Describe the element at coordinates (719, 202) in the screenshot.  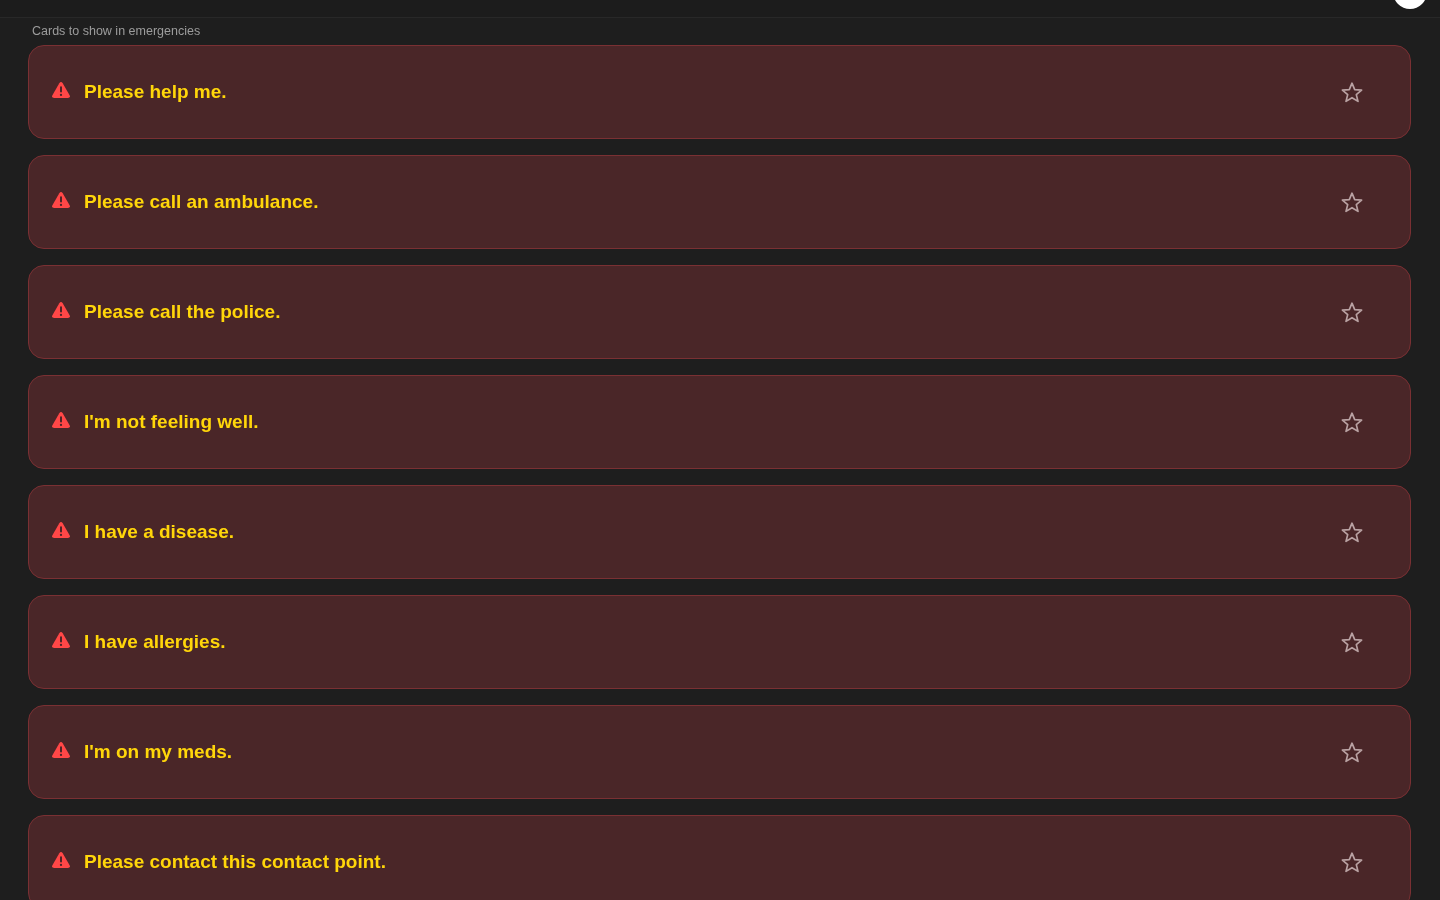
I see `emergency-card: Please call an ambulance.` at that location.